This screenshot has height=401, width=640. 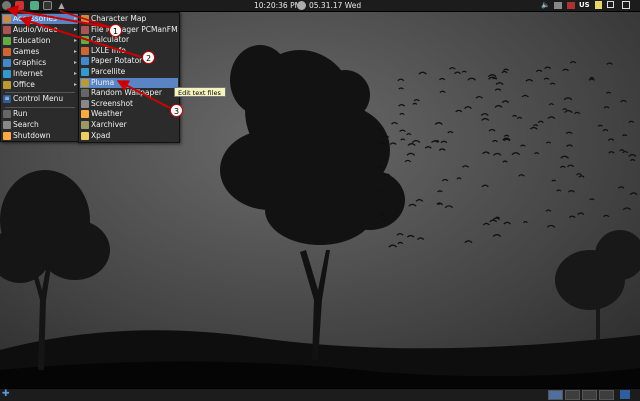 I want to click on menu-launcher-icon: ✚, so click(x=6, y=394).